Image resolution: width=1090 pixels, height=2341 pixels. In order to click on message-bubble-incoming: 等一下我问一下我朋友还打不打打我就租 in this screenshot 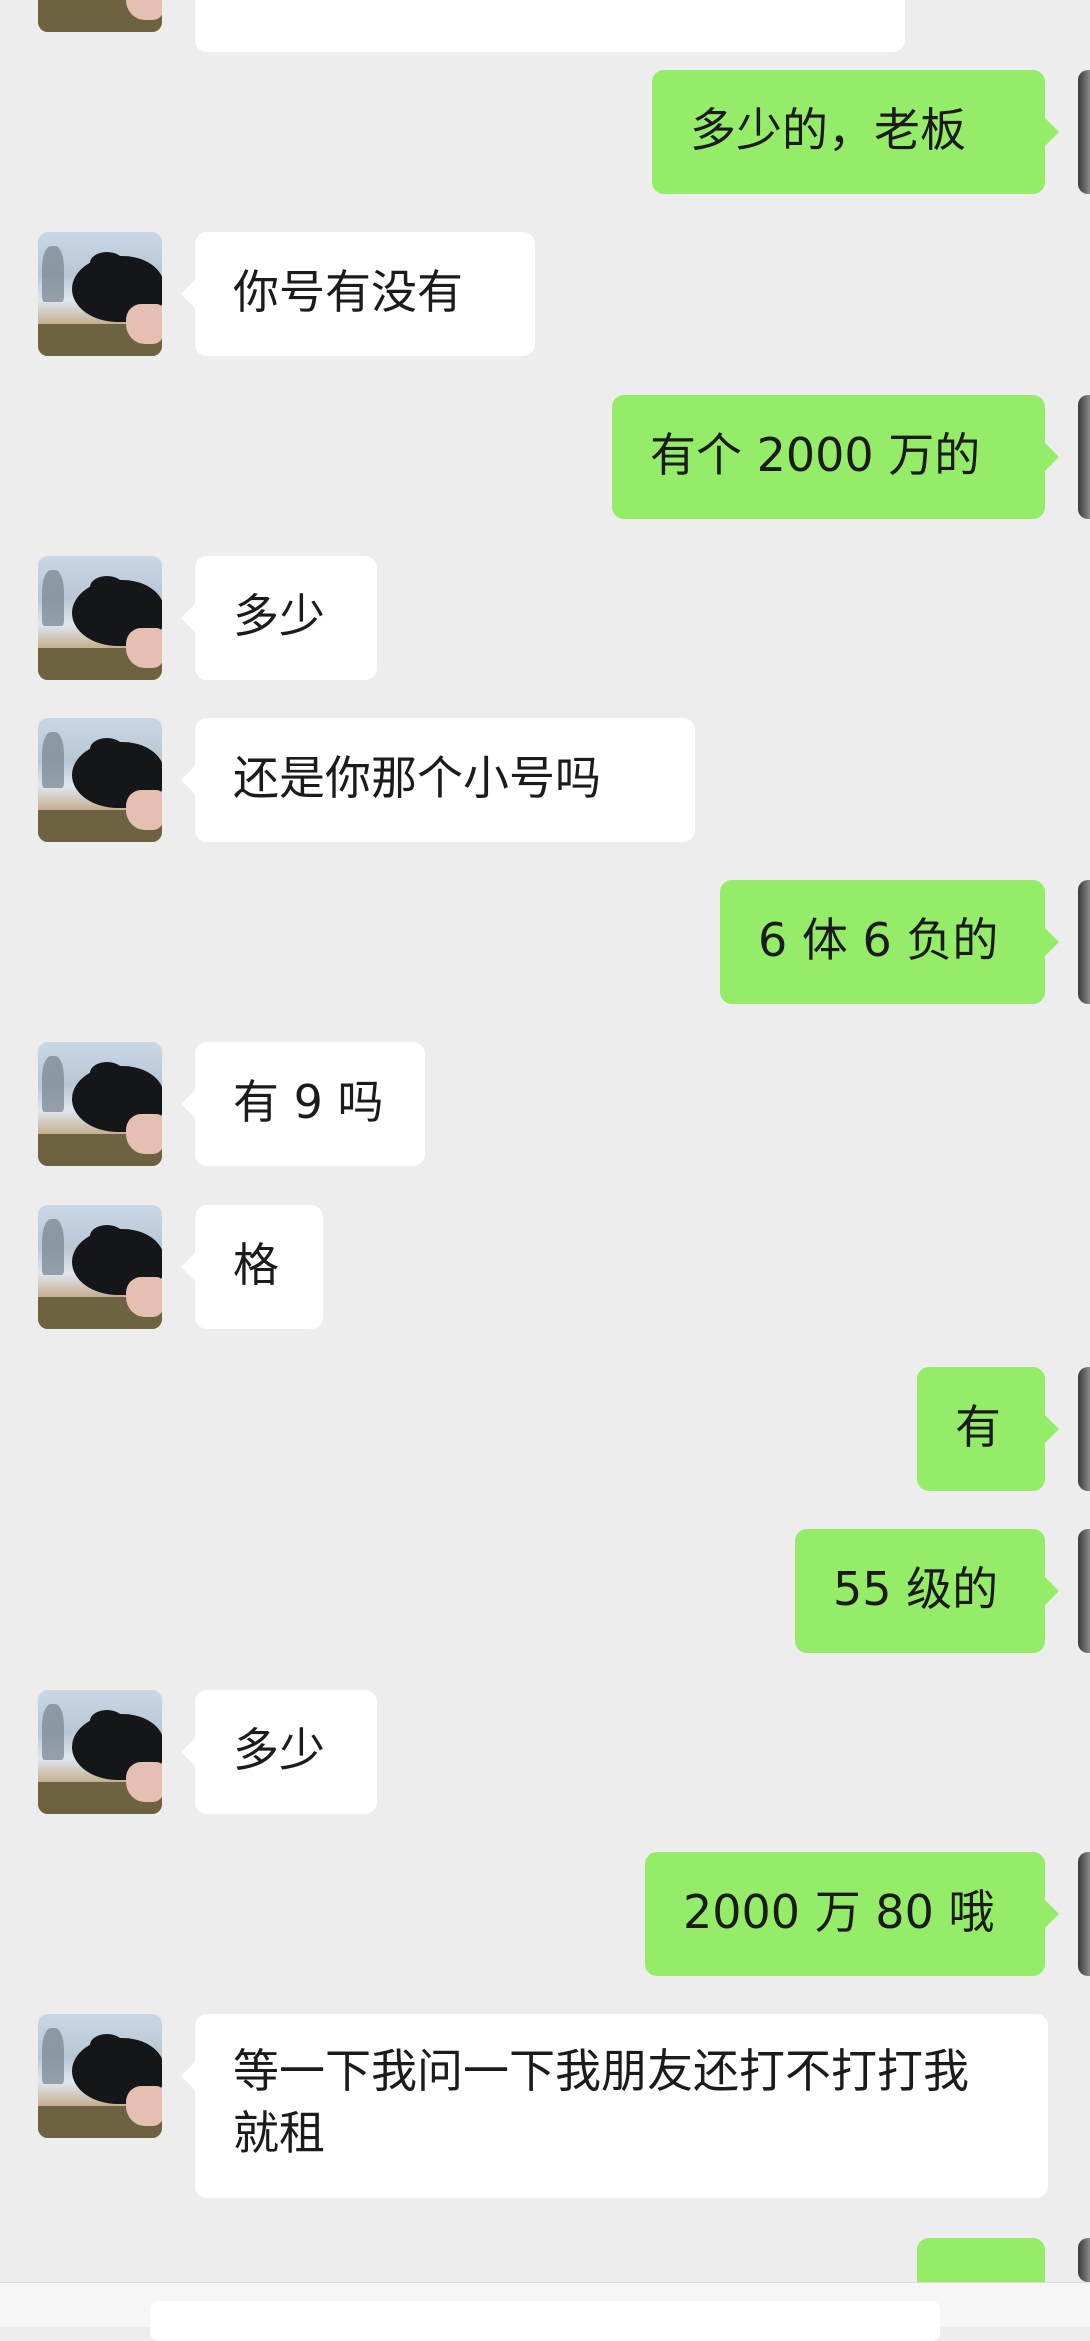, I will do `click(614, 2106)`.